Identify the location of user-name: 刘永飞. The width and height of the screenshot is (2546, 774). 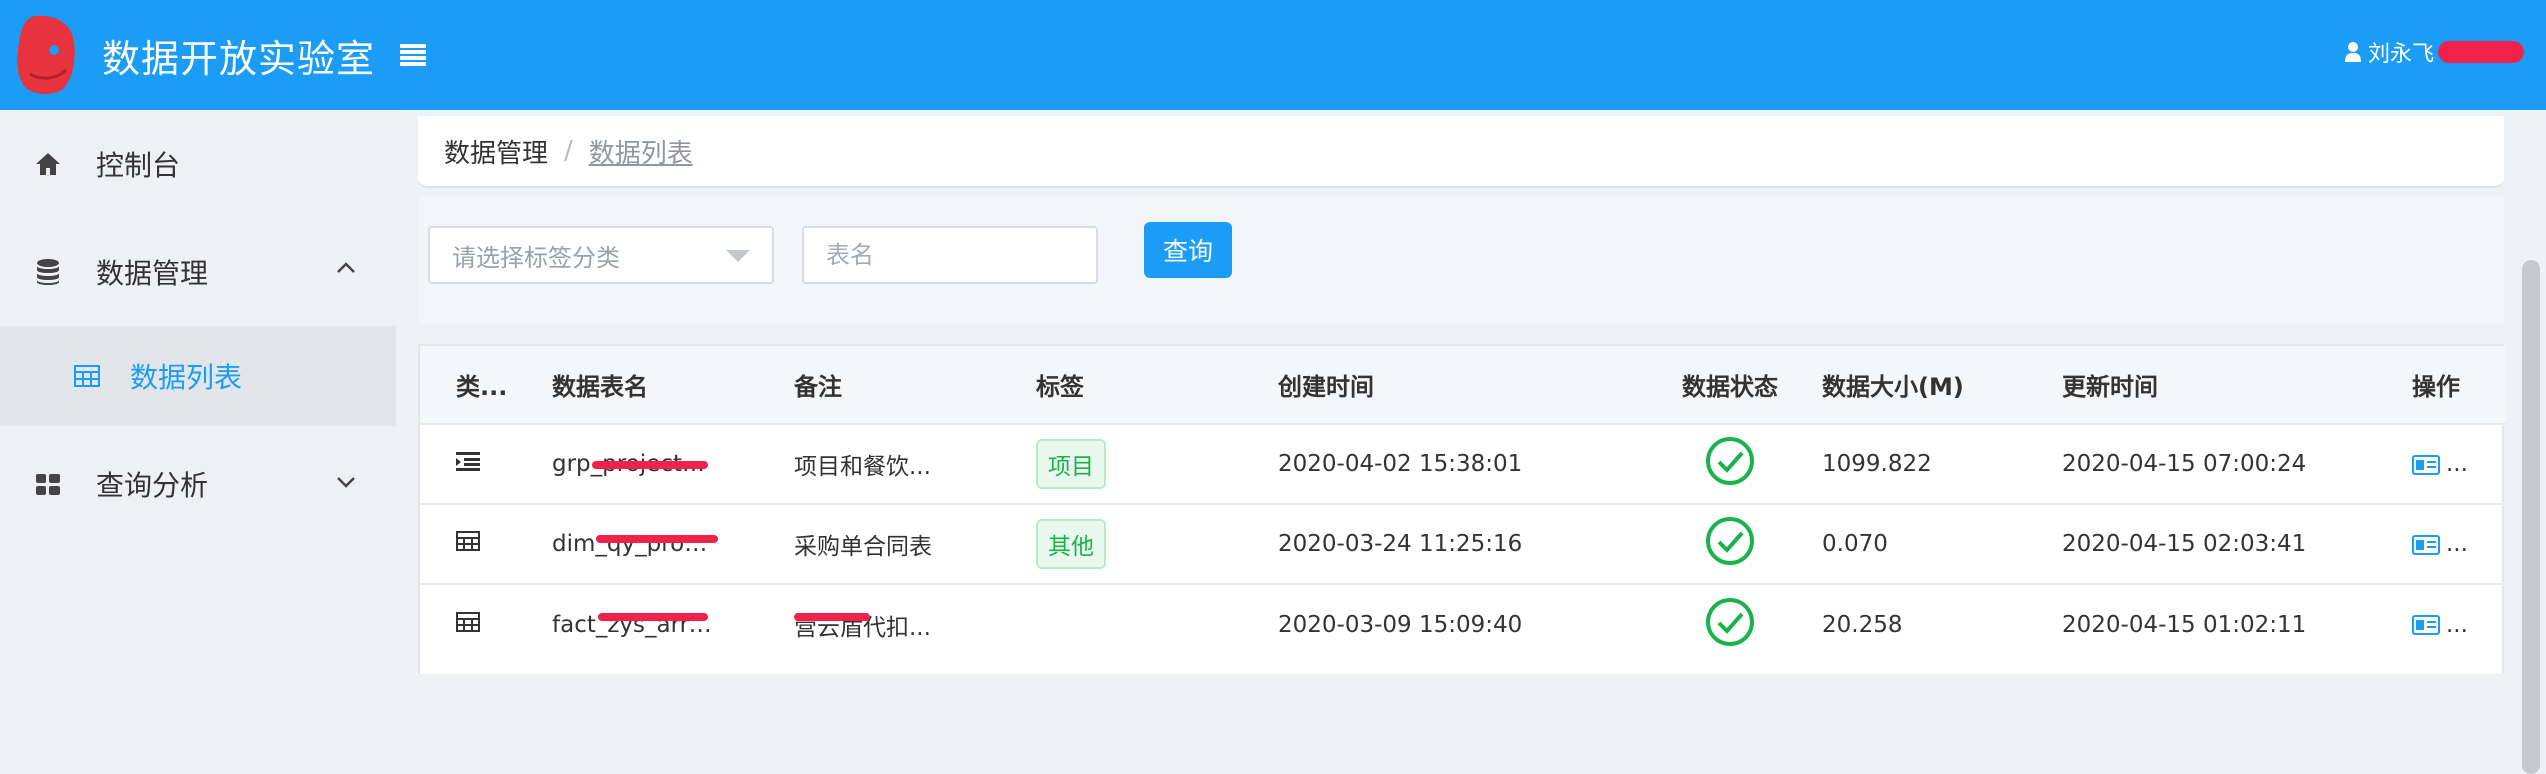
(2400, 54).